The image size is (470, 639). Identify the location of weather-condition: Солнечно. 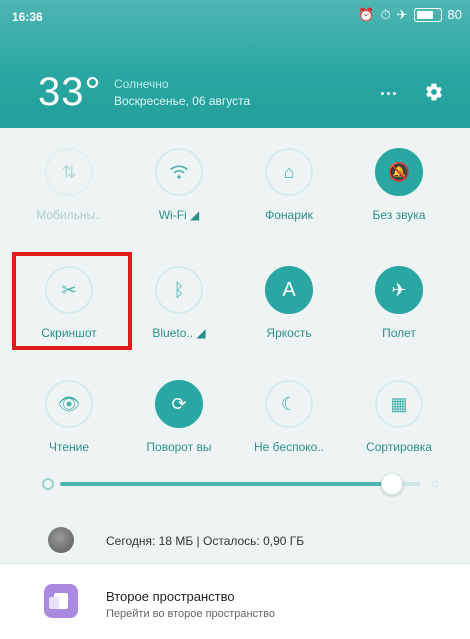
(141, 84).